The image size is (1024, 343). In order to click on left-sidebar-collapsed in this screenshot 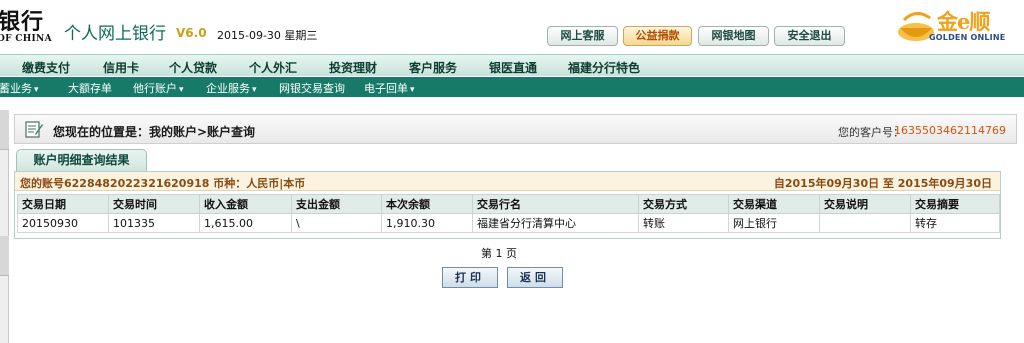, I will do `click(4, 226)`.